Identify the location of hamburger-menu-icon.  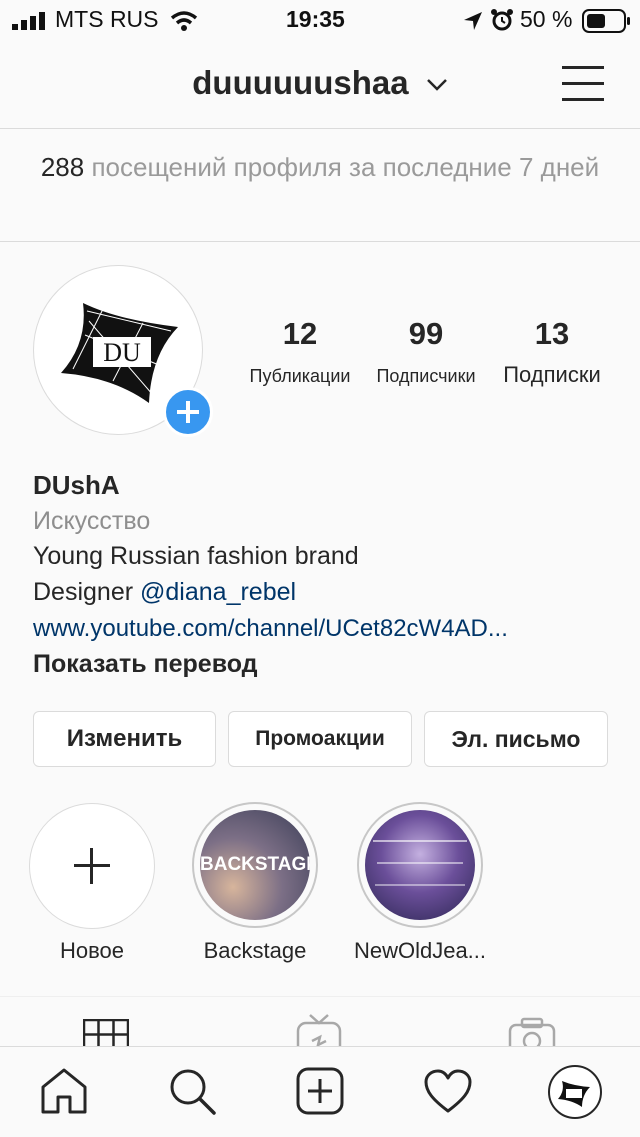
(583, 84).